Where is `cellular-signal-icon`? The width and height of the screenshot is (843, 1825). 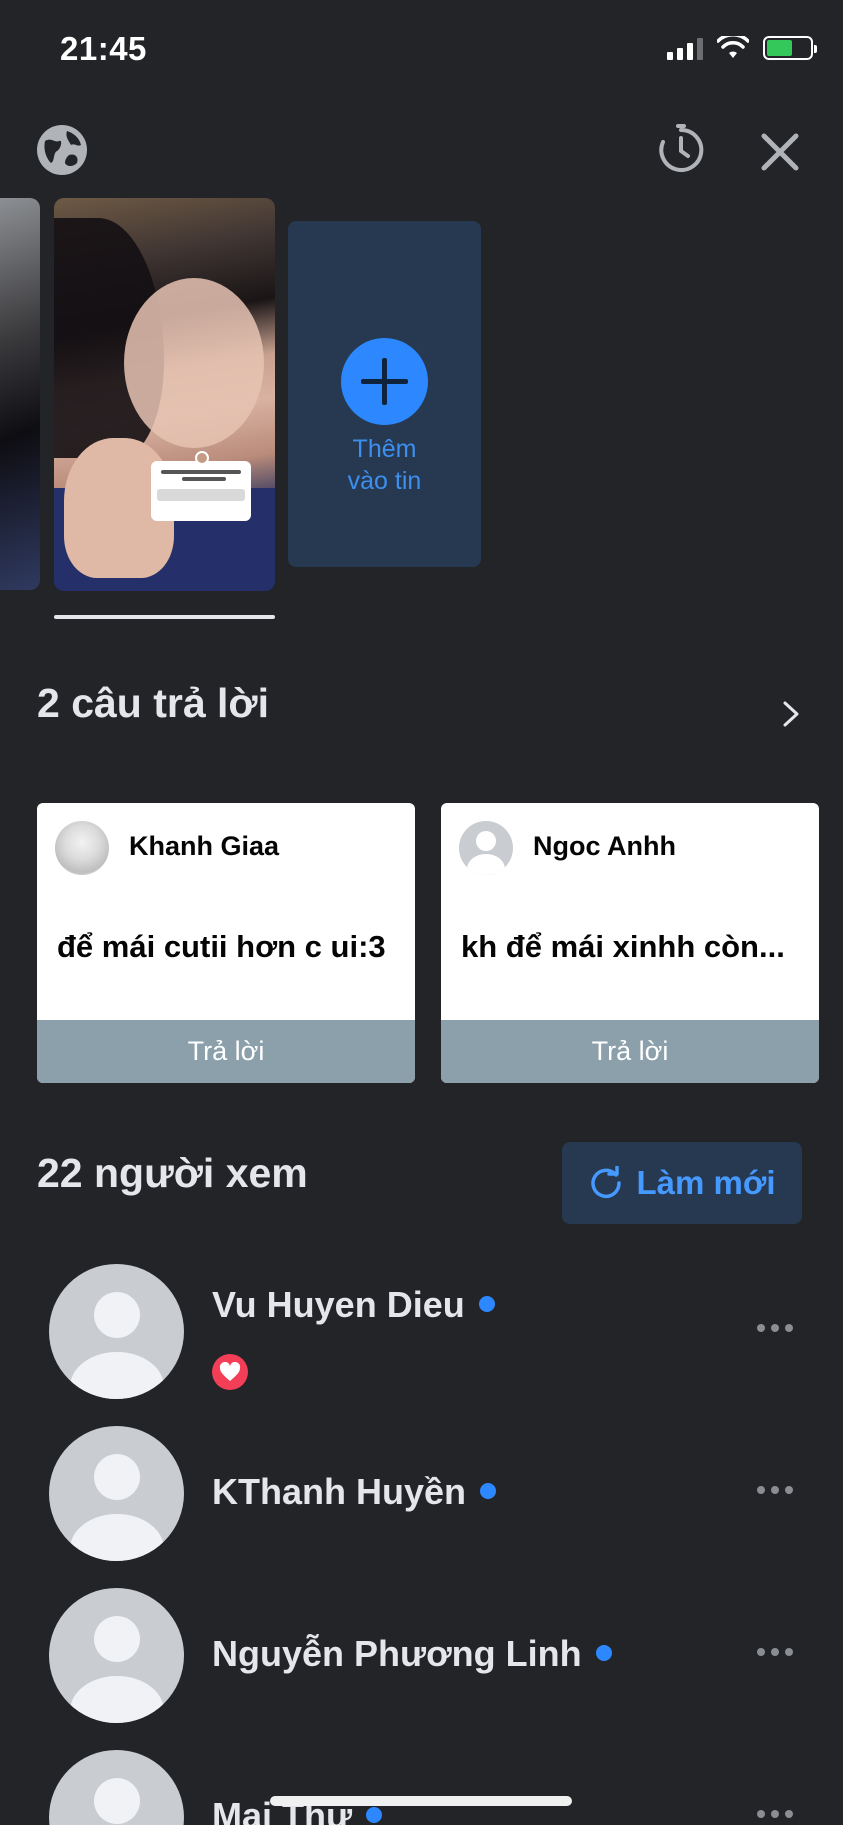
cellular-signal-icon is located at coordinates (685, 48).